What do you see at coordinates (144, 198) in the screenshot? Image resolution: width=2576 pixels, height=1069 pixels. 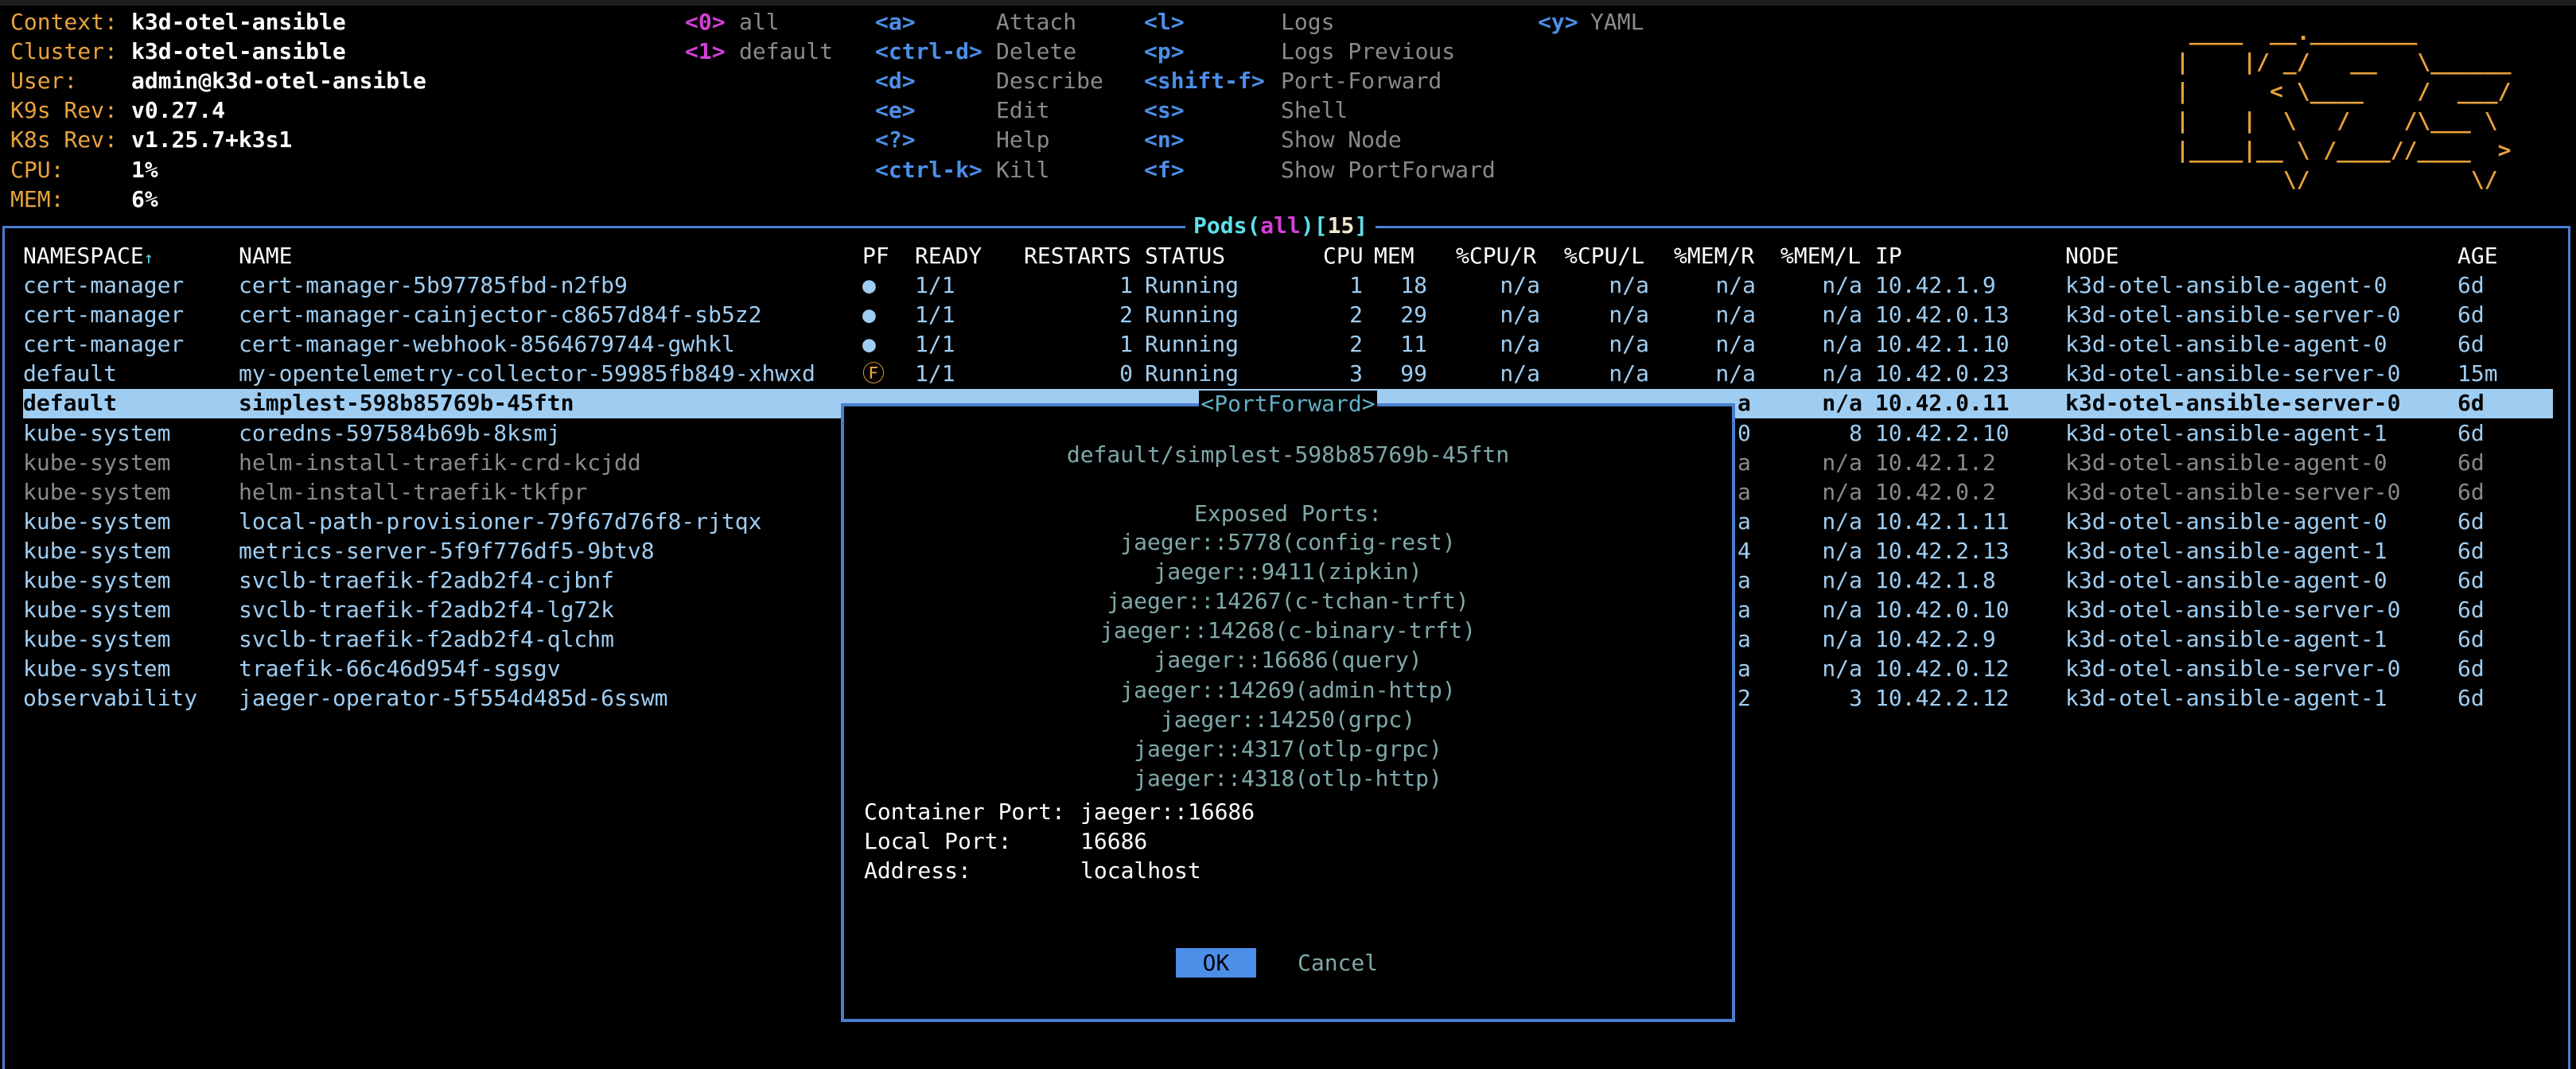 I see `info-value: 6%` at bounding box center [144, 198].